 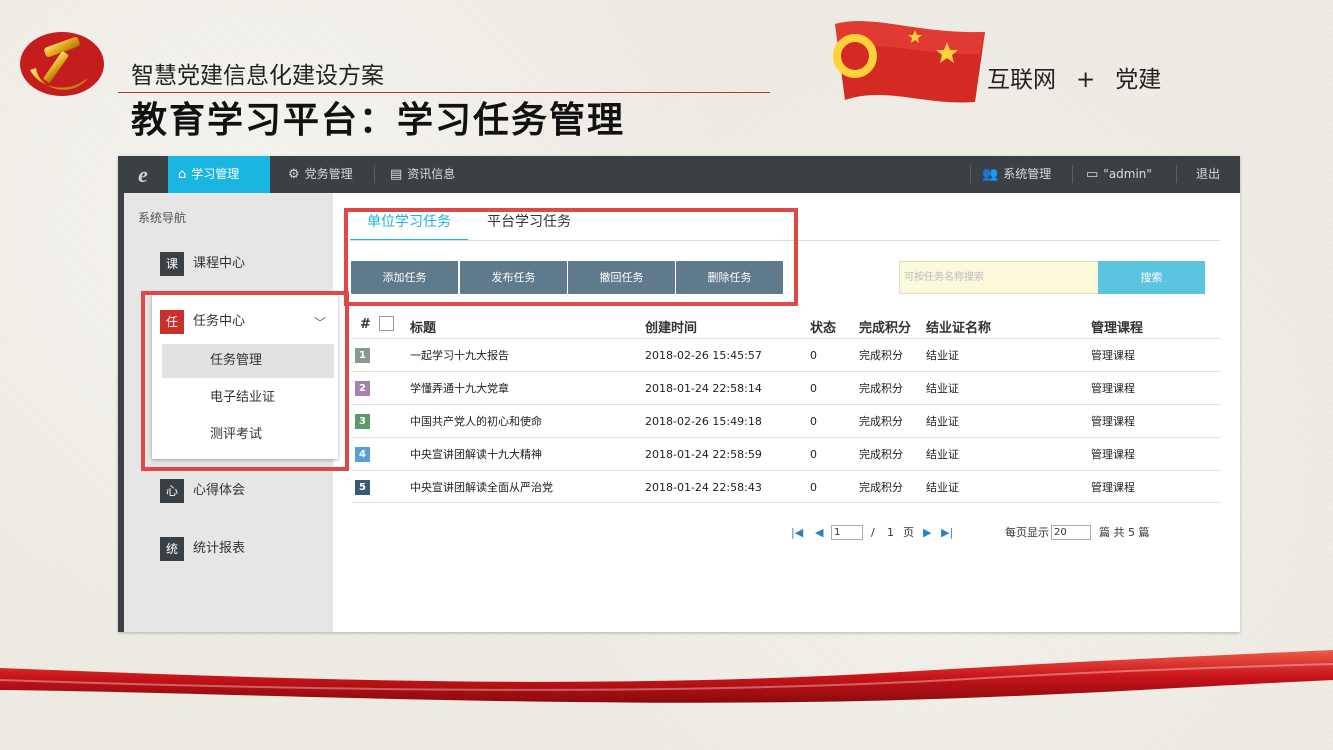 I want to click on slide-title: 教育学习平台：学习任务管理, so click(x=378, y=120).